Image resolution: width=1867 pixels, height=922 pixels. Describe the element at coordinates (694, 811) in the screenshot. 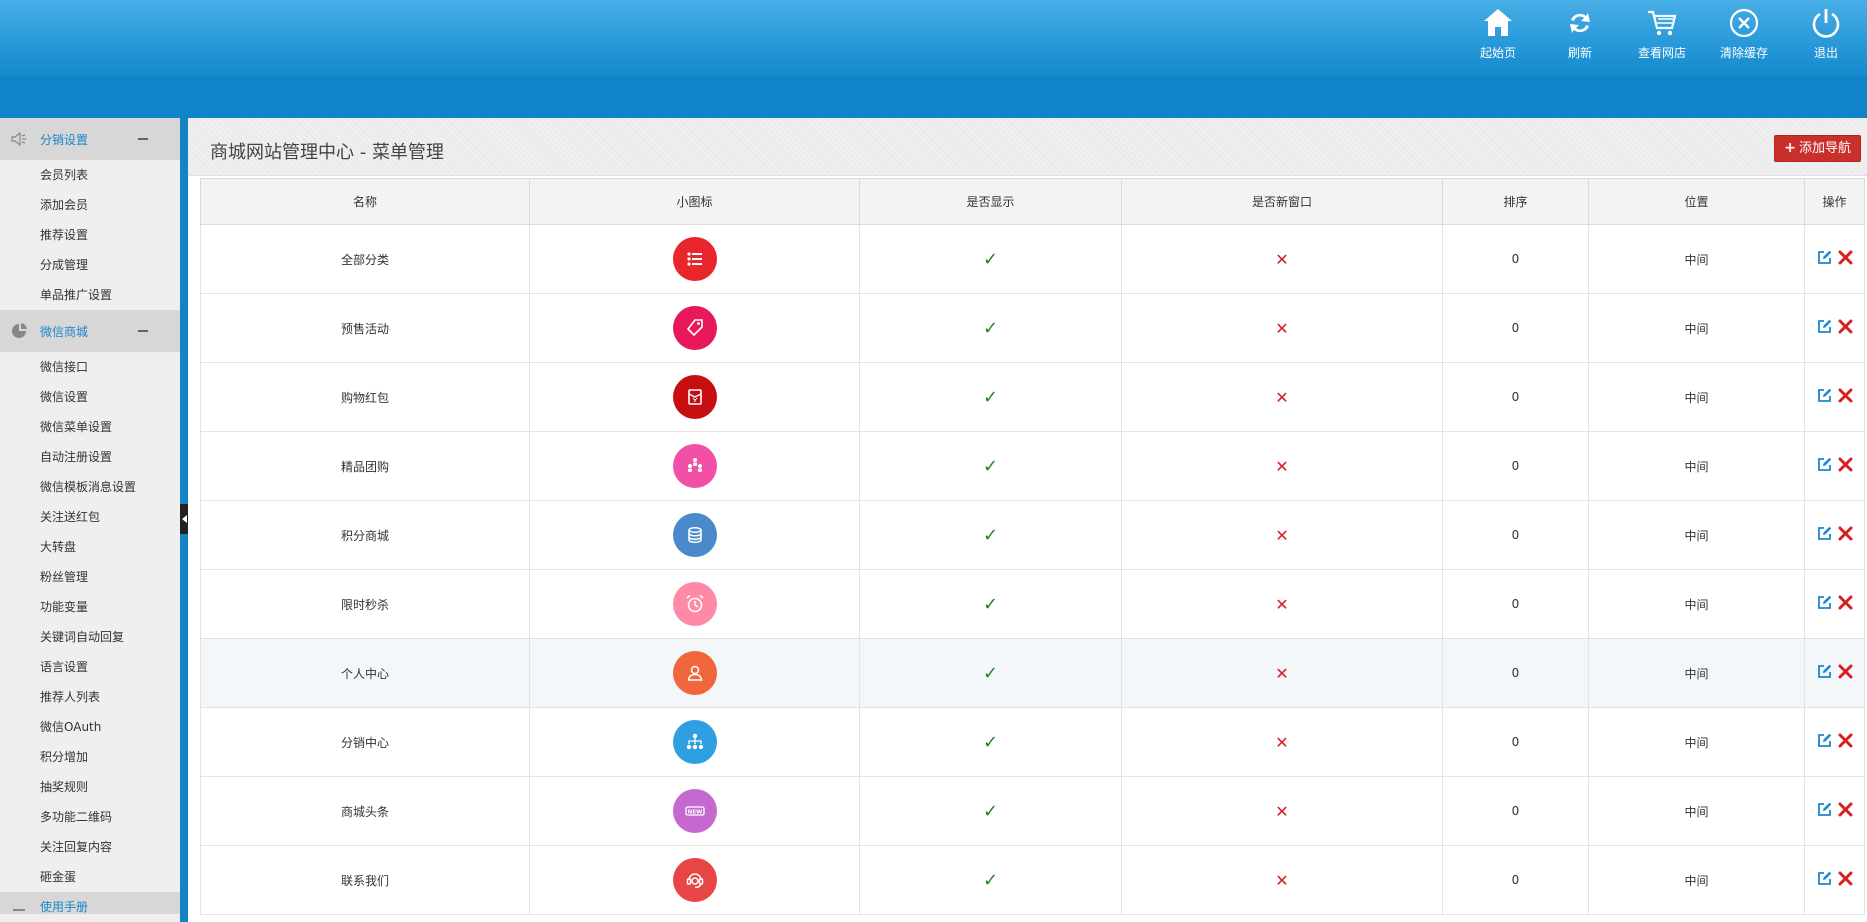

I see `cell-icon: NEW` at that location.